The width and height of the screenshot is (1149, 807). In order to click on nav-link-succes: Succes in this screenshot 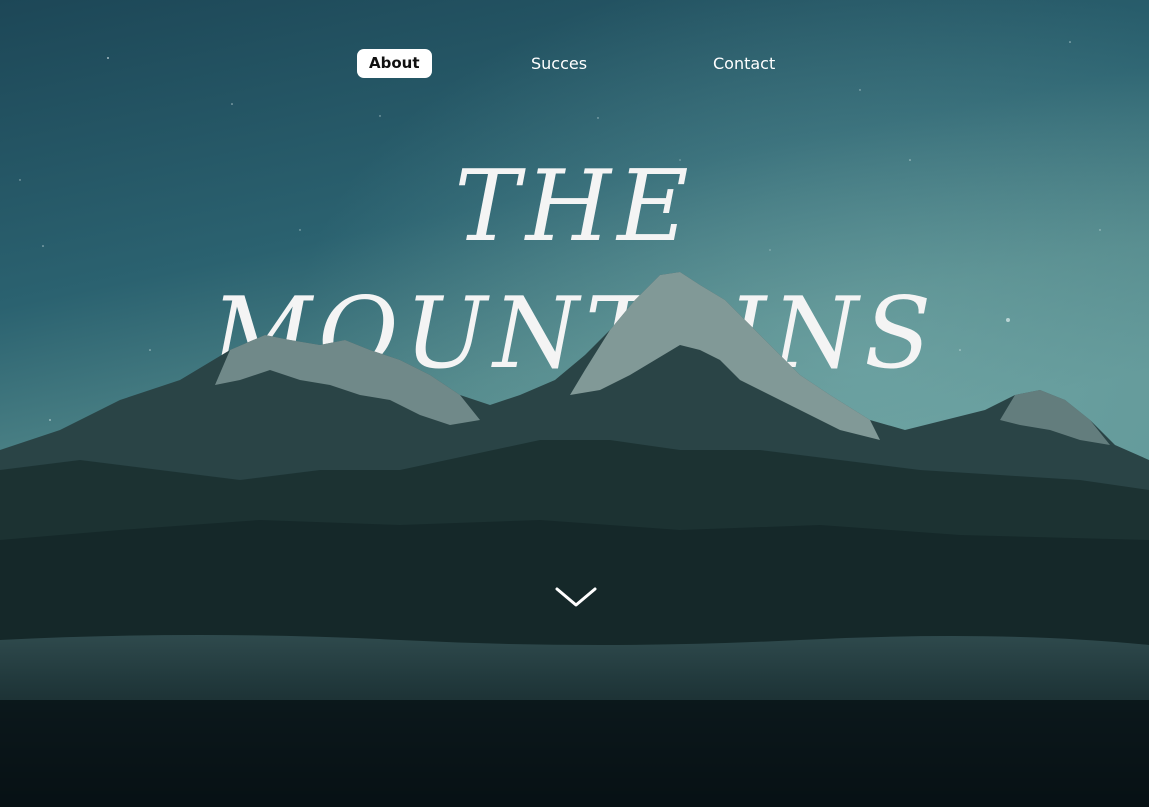, I will do `click(559, 63)`.